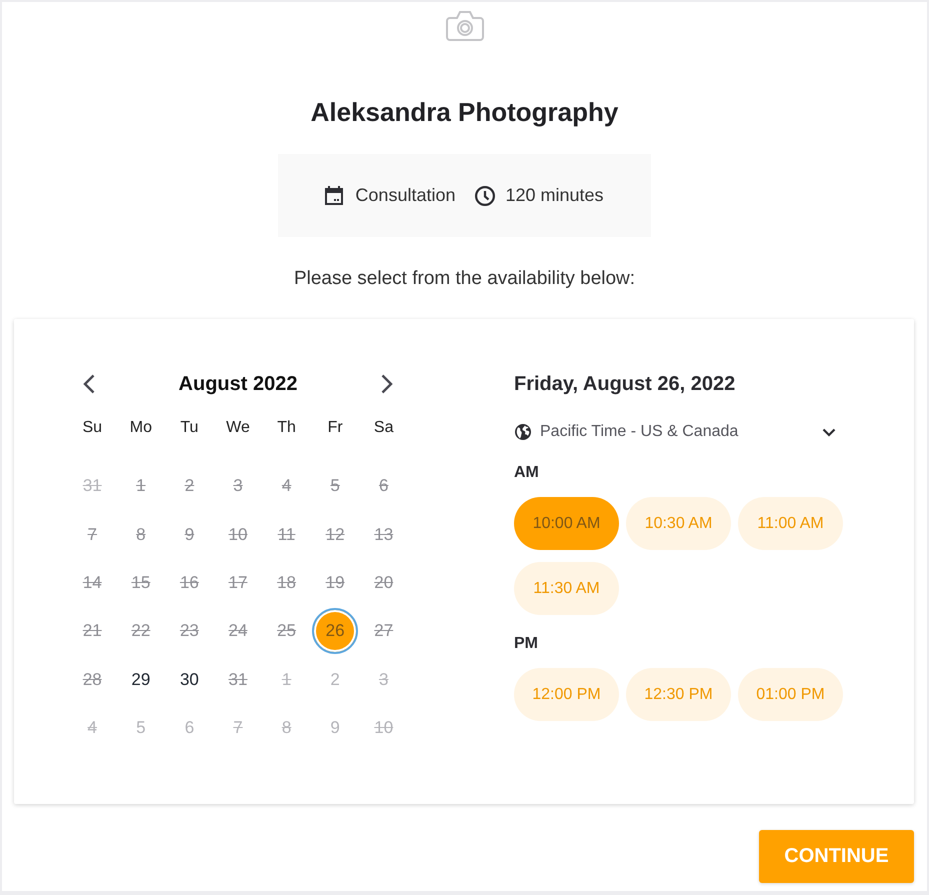 The height and width of the screenshot is (895, 929). Describe the element at coordinates (141, 631) in the screenshot. I see `calendar-day: 22` at that location.